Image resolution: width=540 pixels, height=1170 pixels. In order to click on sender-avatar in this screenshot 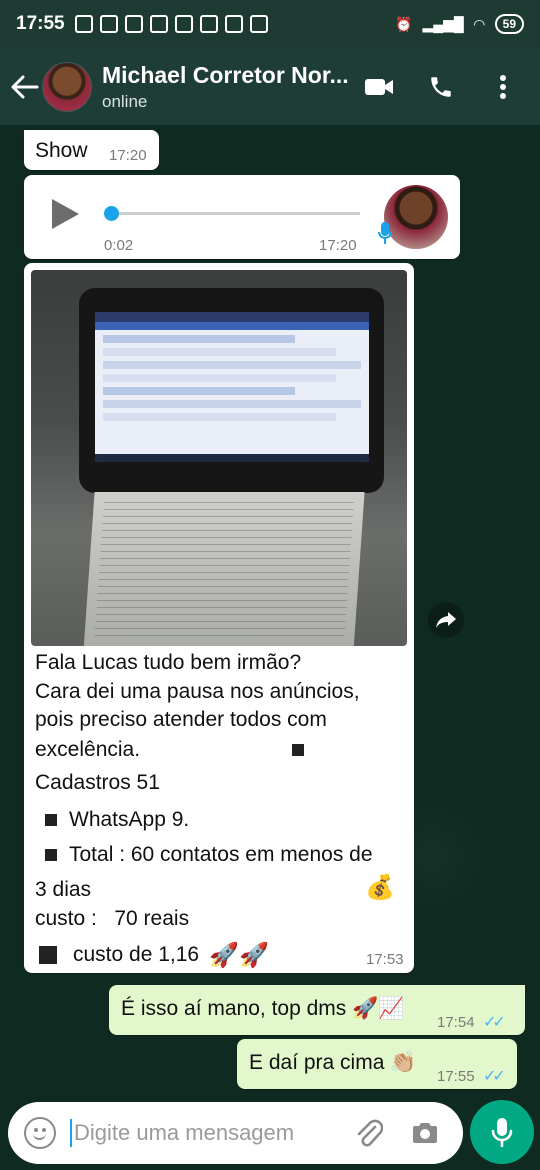, I will do `click(416, 217)`.